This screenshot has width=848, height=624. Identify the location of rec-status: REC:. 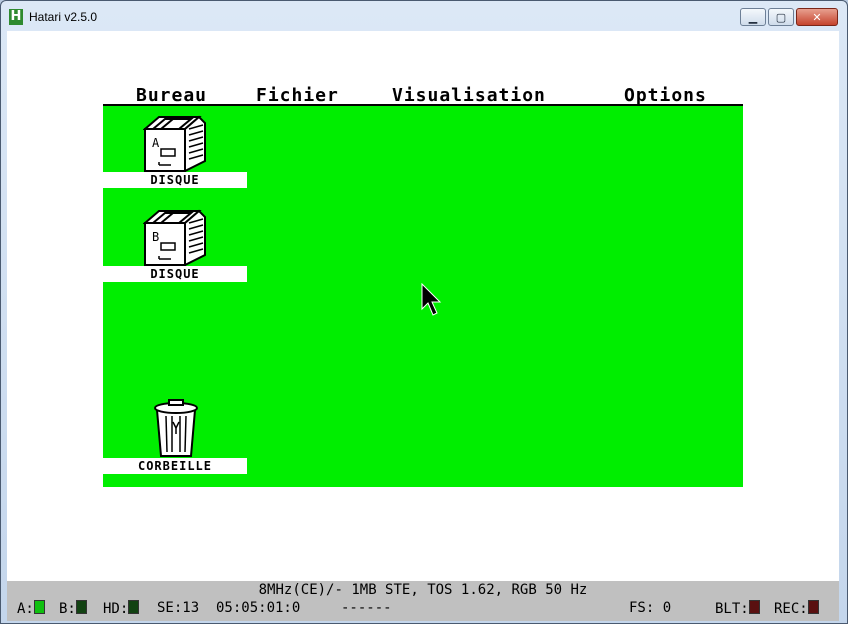
(796, 608).